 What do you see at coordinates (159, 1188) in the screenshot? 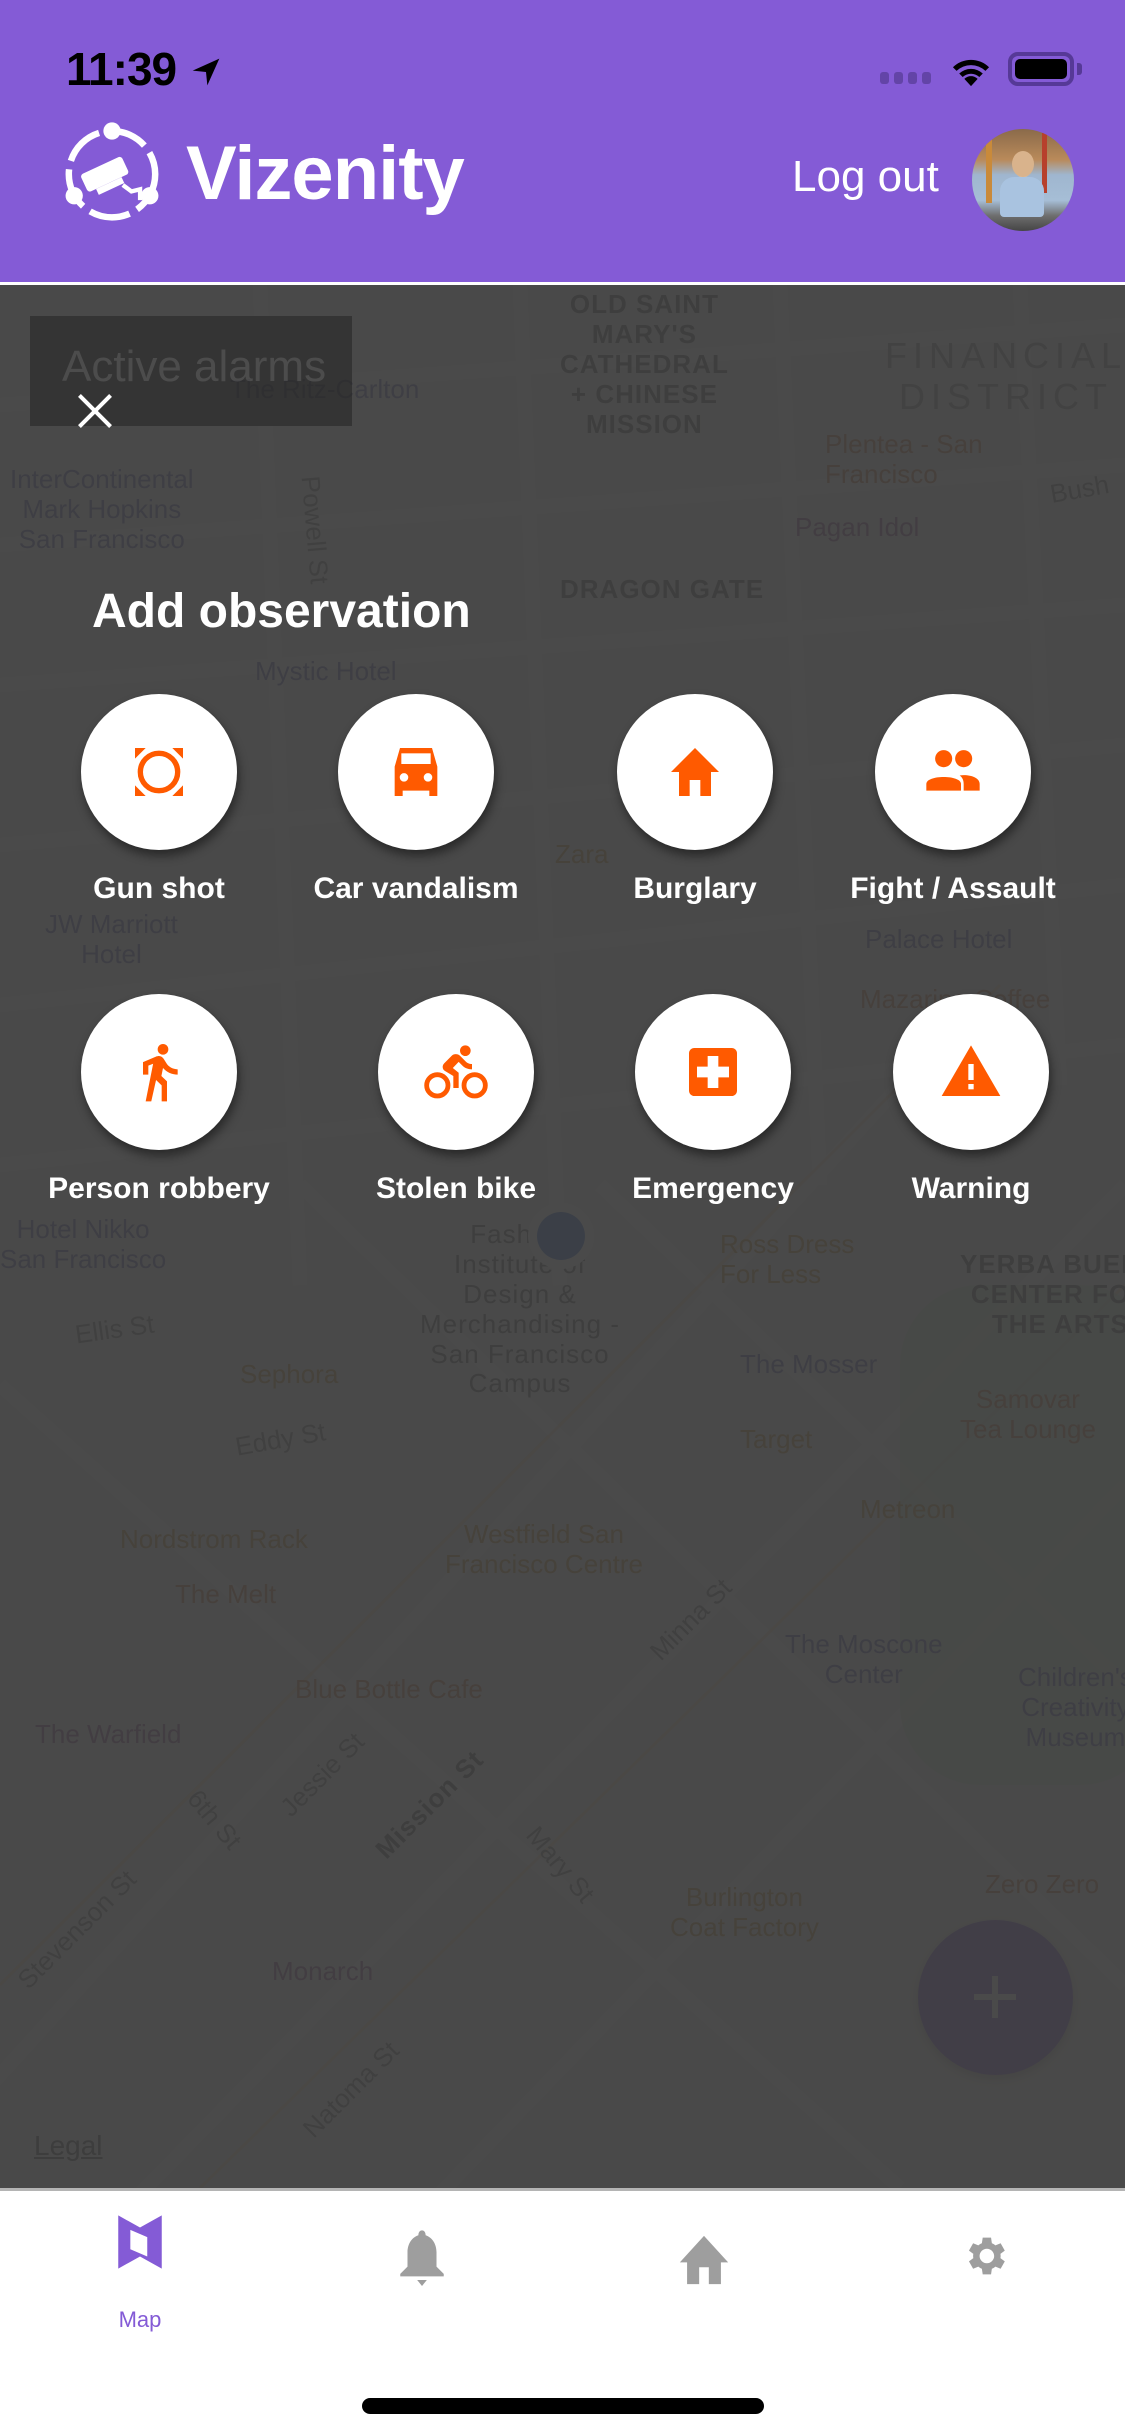
I see `observation-label: Person robbery` at bounding box center [159, 1188].